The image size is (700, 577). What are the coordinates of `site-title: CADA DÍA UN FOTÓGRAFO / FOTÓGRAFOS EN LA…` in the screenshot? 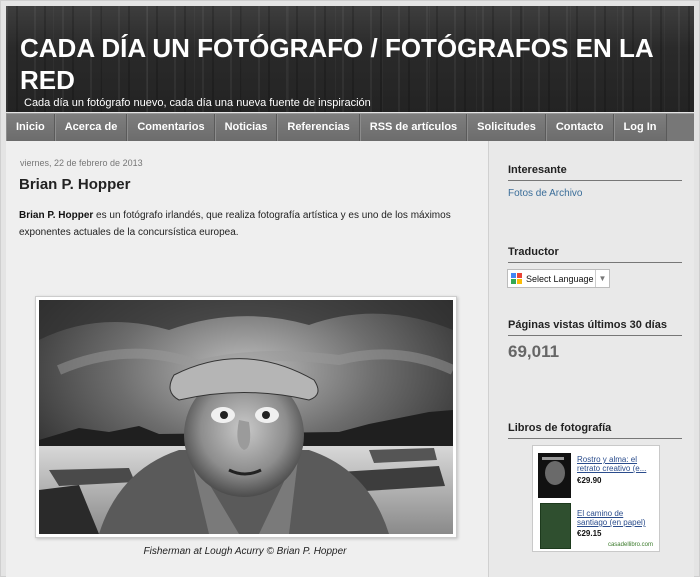 It's located at (340, 64).